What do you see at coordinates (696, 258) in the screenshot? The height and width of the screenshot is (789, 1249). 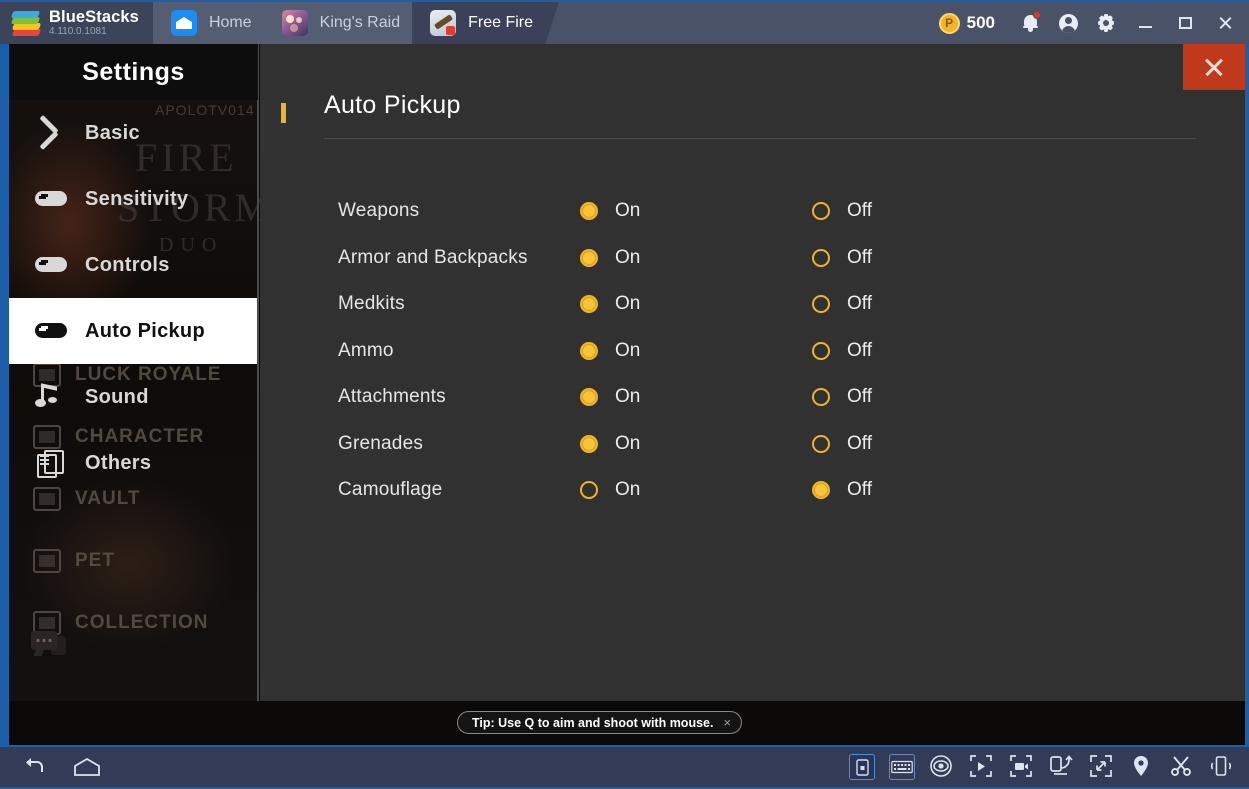 I see `radio-on-armor-and-backpacks: On` at bounding box center [696, 258].